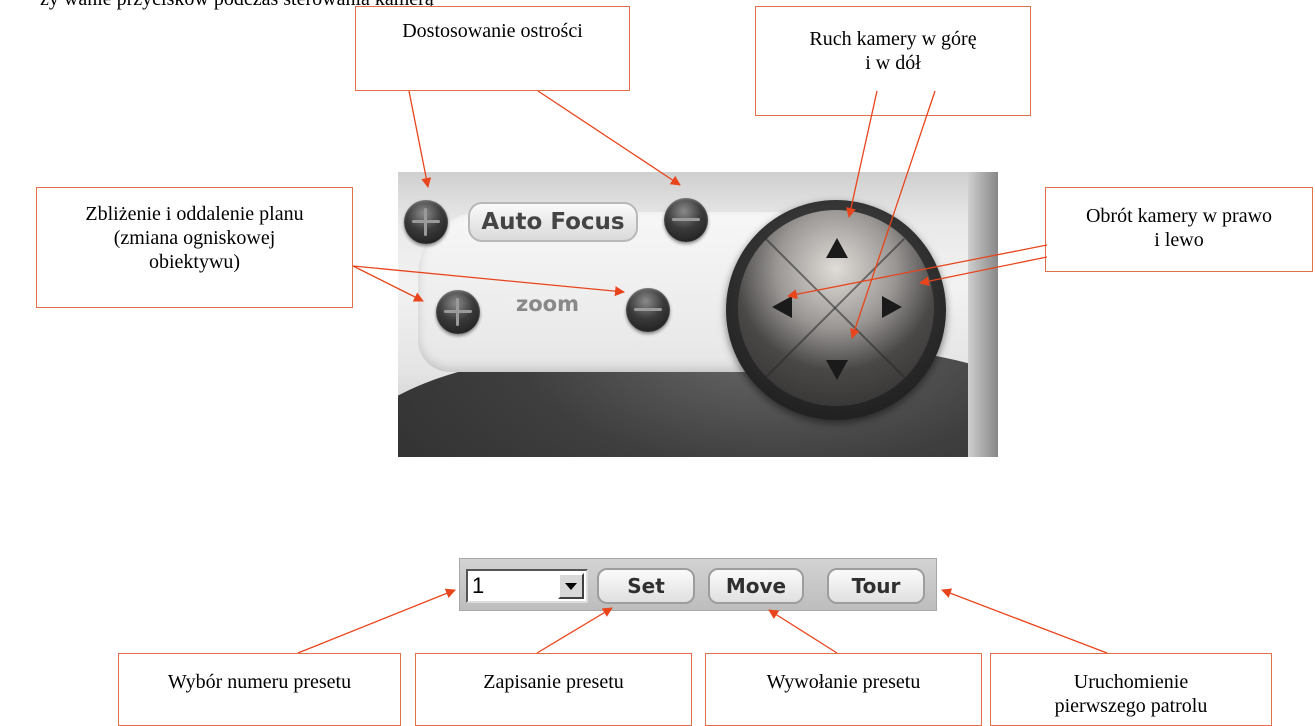 The width and height of the screenshot is (1315, 726). What do you see at coordinates (609, 138) in the screenshot?
I see `arrow-focus-far` at bounding box center [609, 138].